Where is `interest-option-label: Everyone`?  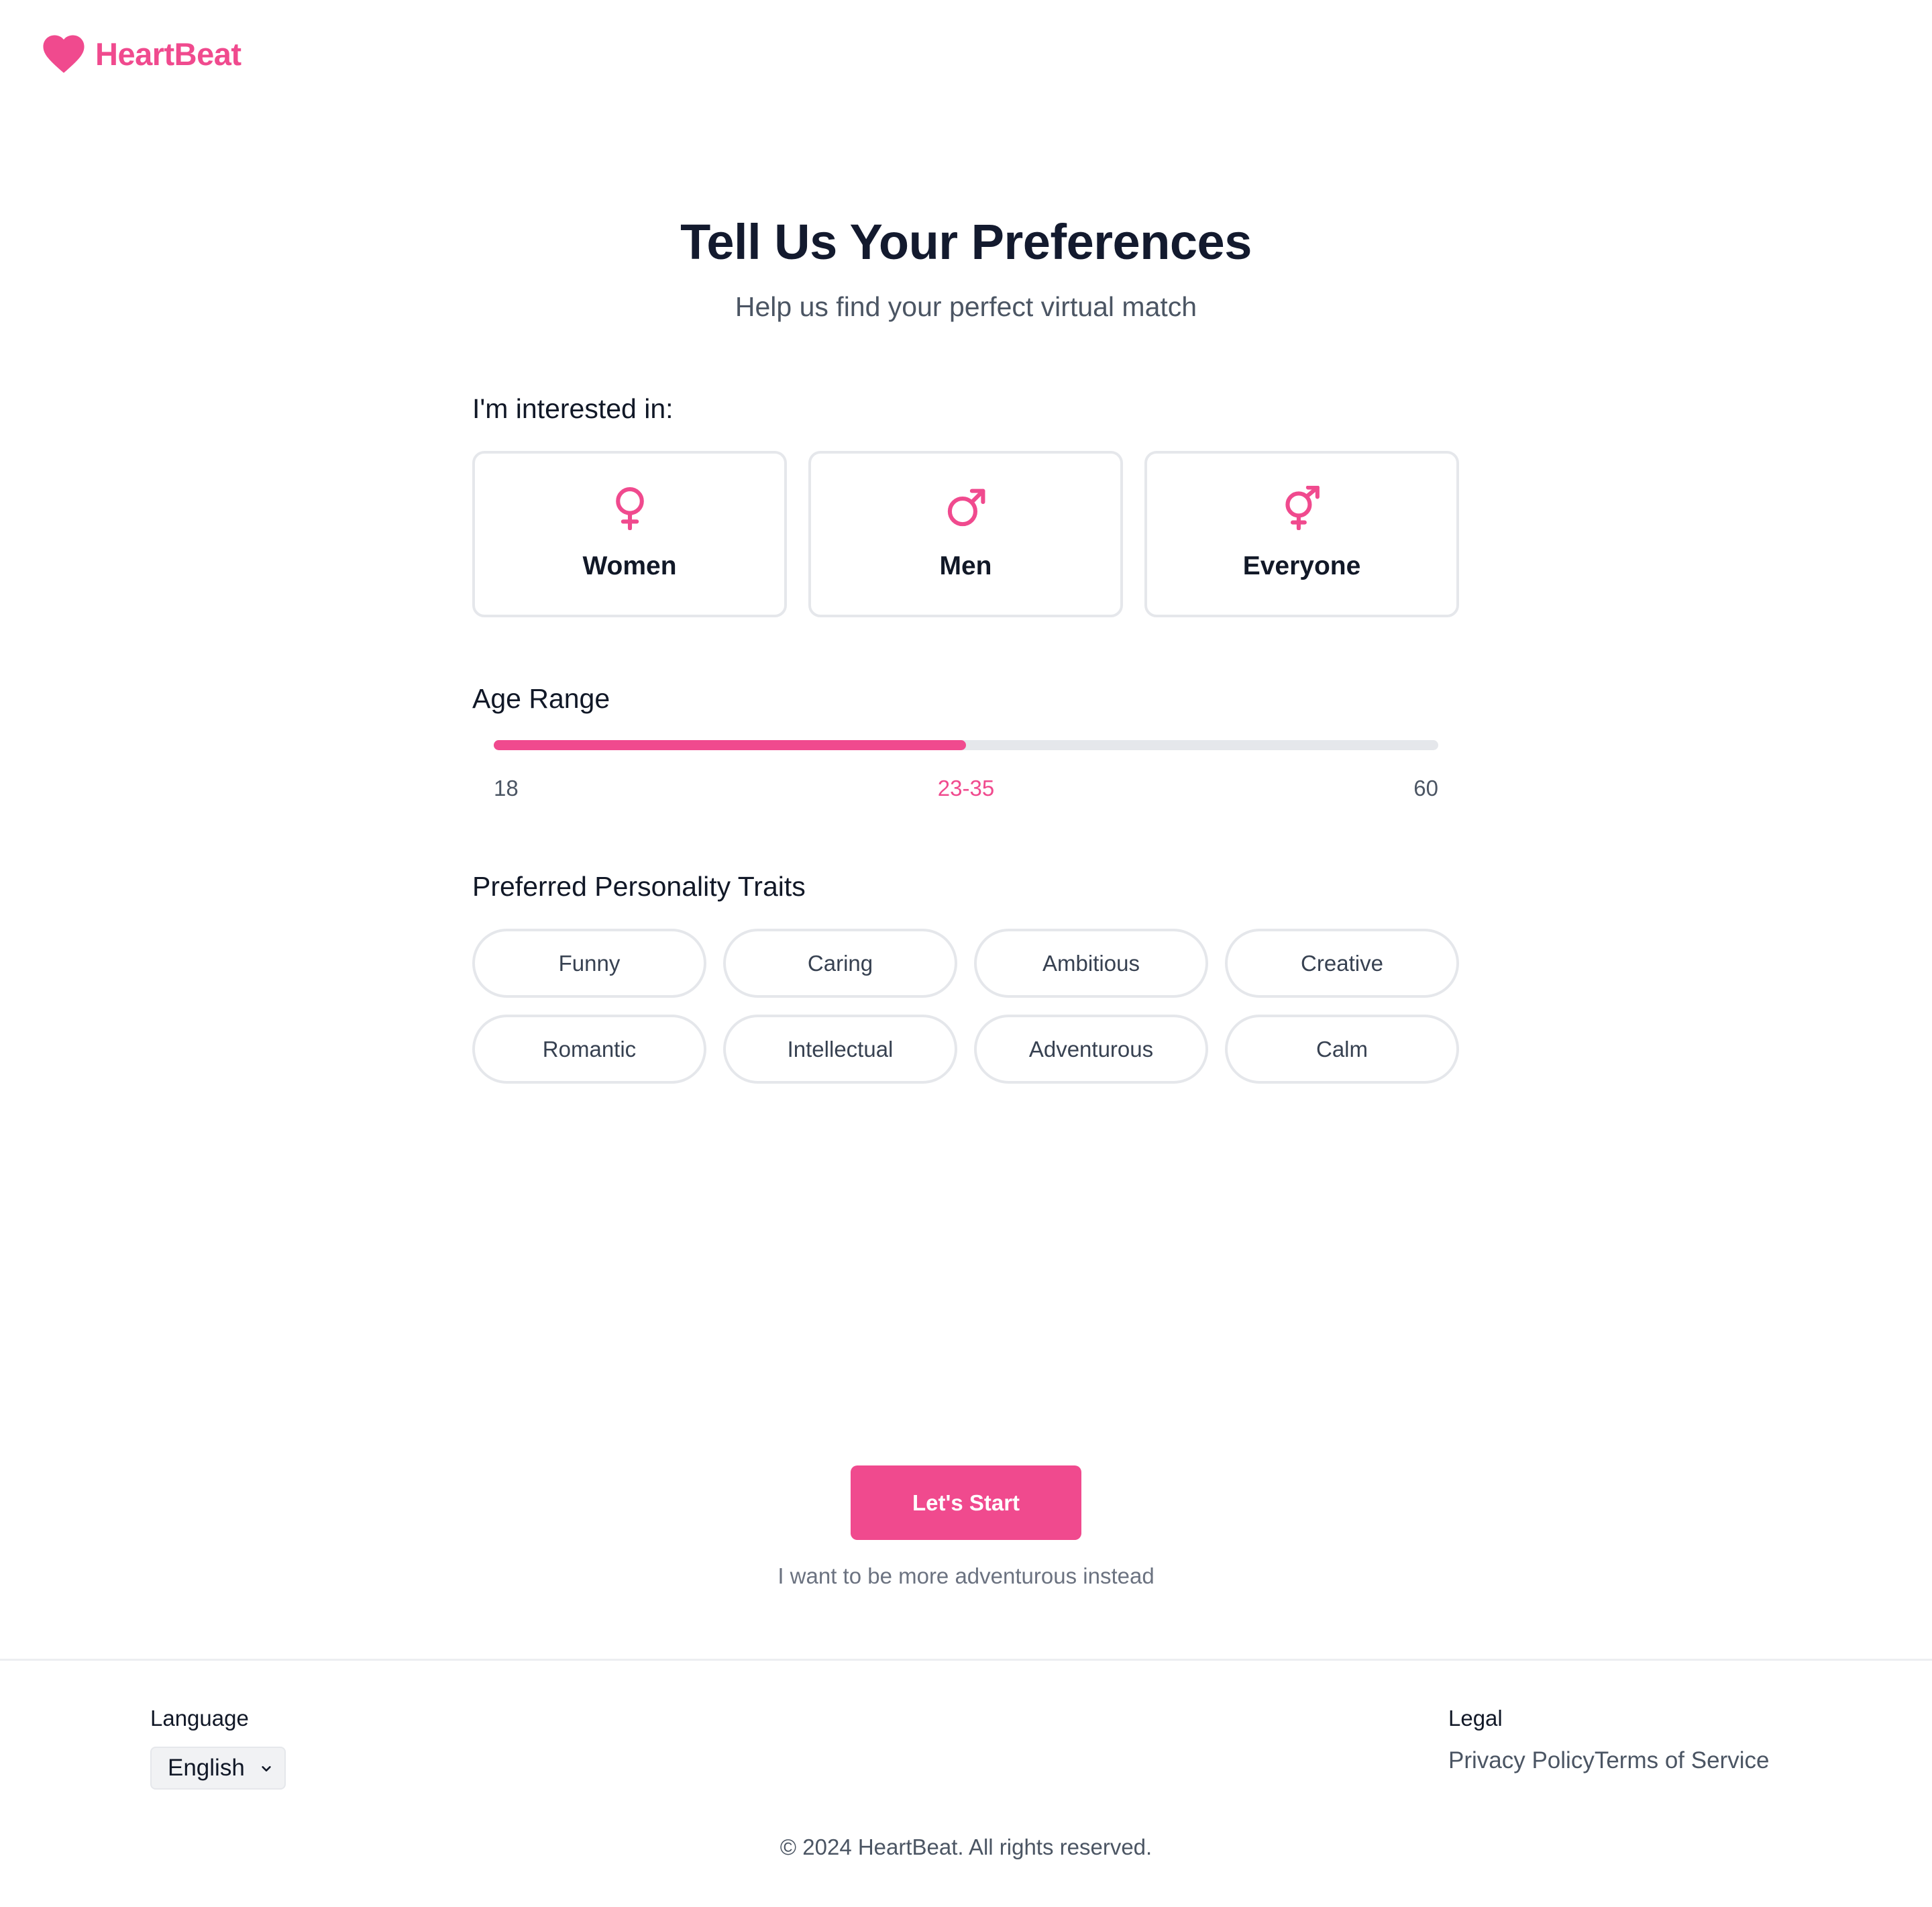
interest-option-label: Everyone is located at coordinates (1301, 566).